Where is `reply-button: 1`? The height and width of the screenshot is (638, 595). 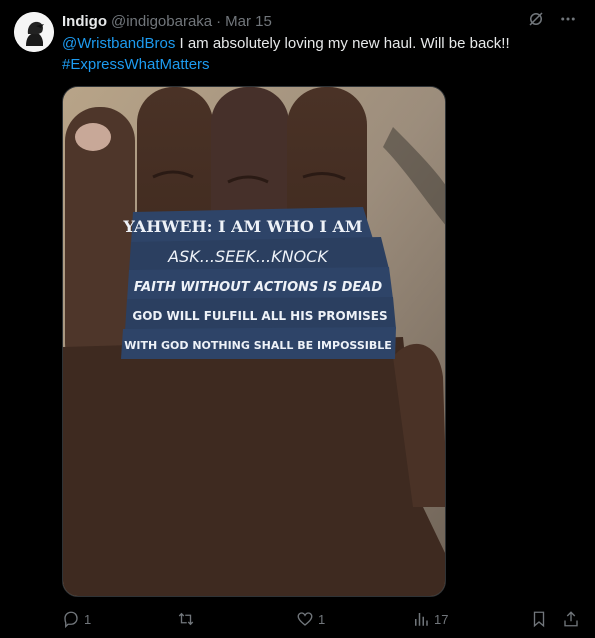
reply-button: 1 is located at coordinates (76, 619).